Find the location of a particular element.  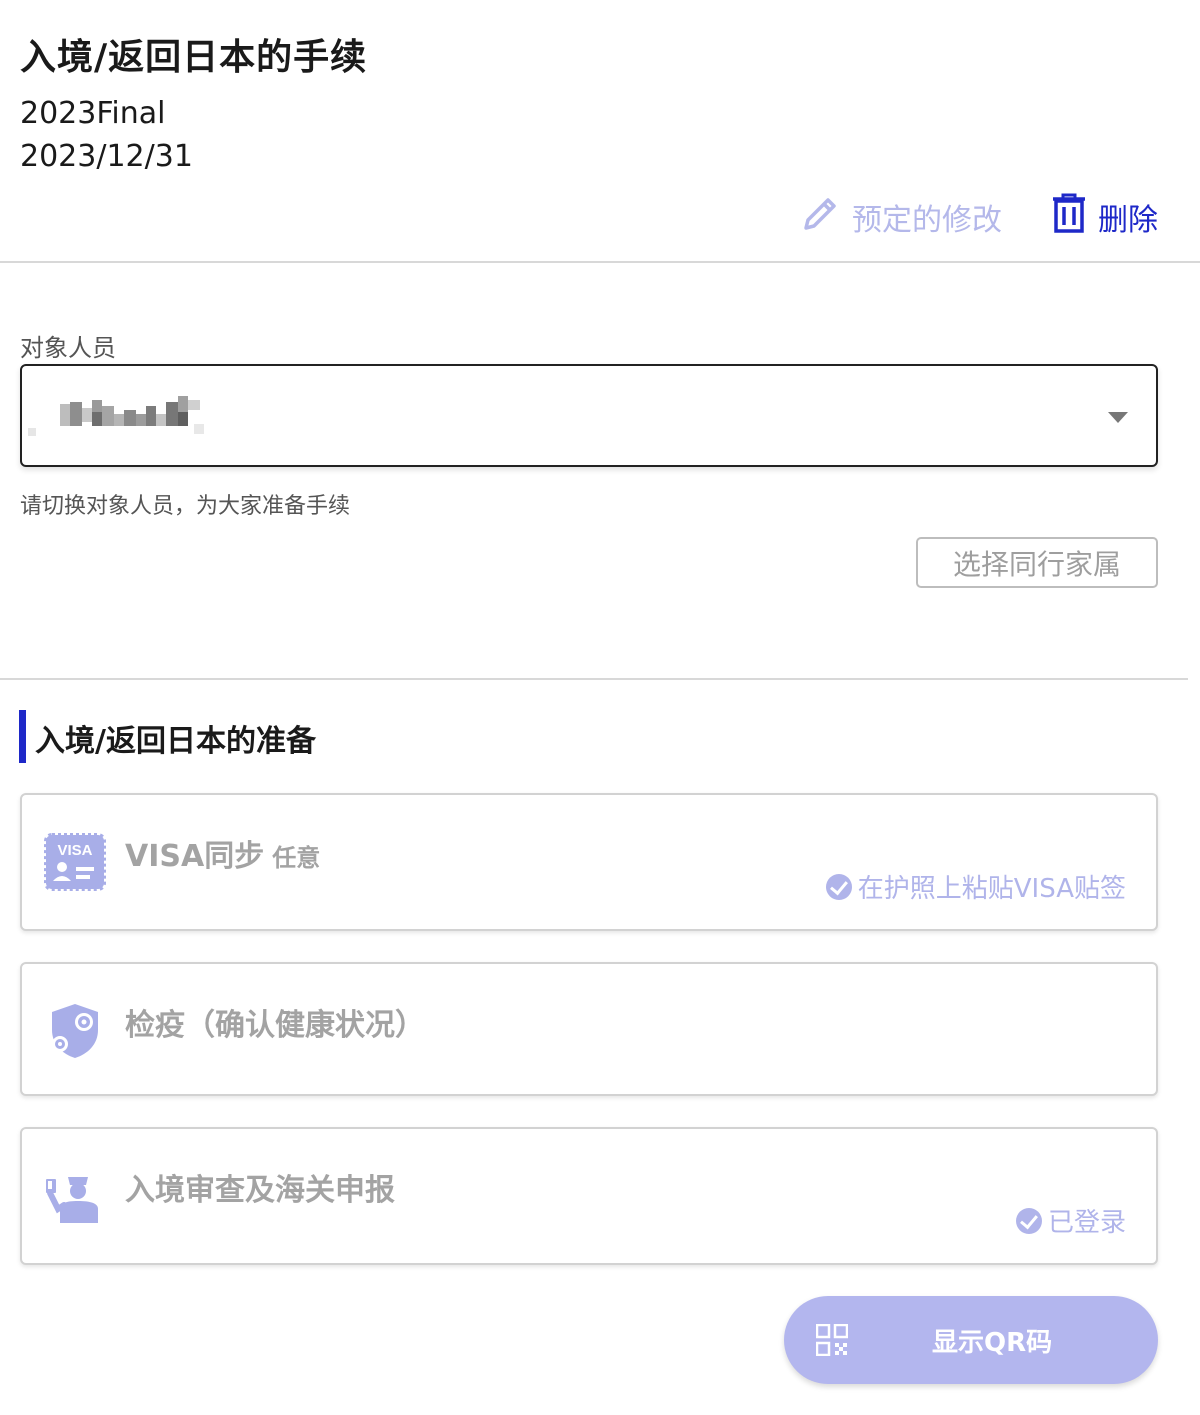

plan-name: 2023Final is located at coordinates (93, 113).